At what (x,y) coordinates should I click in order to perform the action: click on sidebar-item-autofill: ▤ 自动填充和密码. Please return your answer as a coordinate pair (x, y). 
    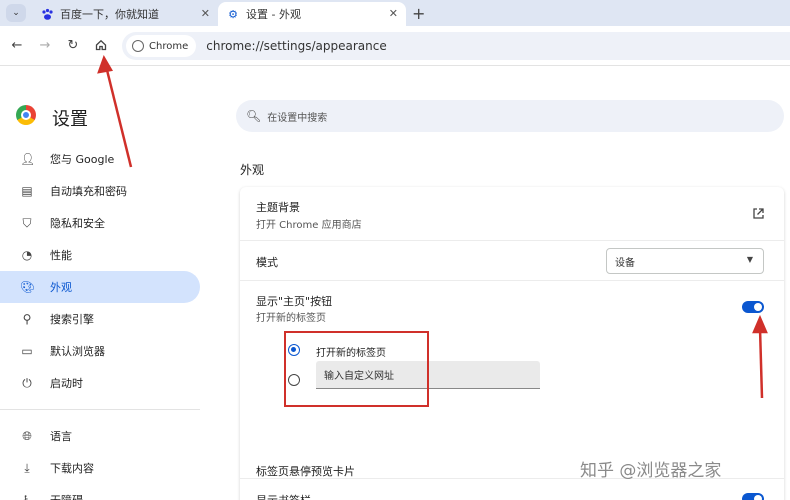
    Looking at the image, I should click on (100, 191).